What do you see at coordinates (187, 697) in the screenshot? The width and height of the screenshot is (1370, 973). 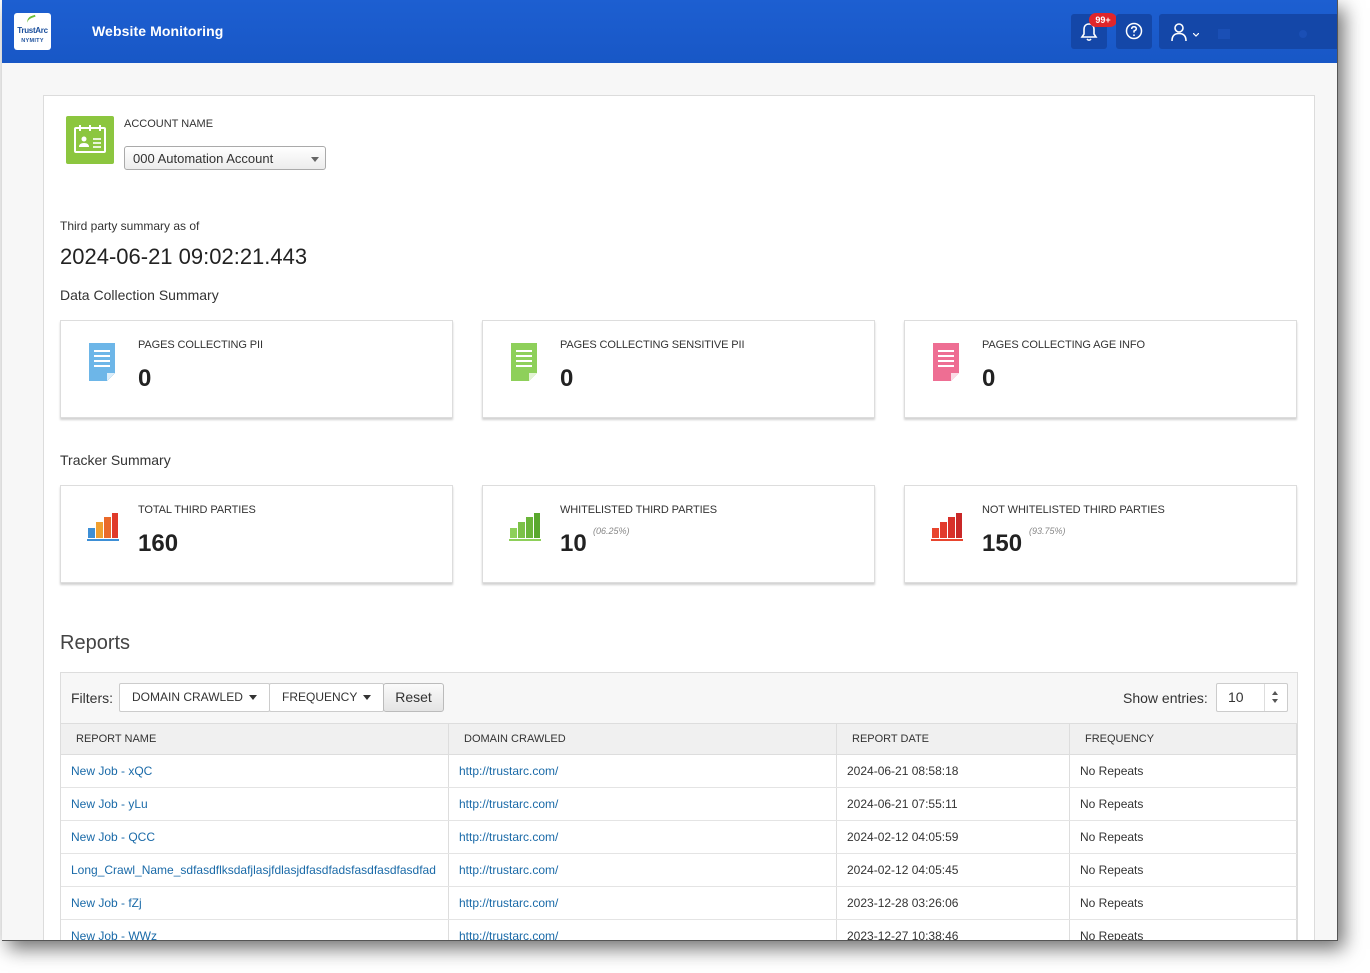 I see `filter-label: DOMAIN CRAWLED` at bounding box center [187, 697].